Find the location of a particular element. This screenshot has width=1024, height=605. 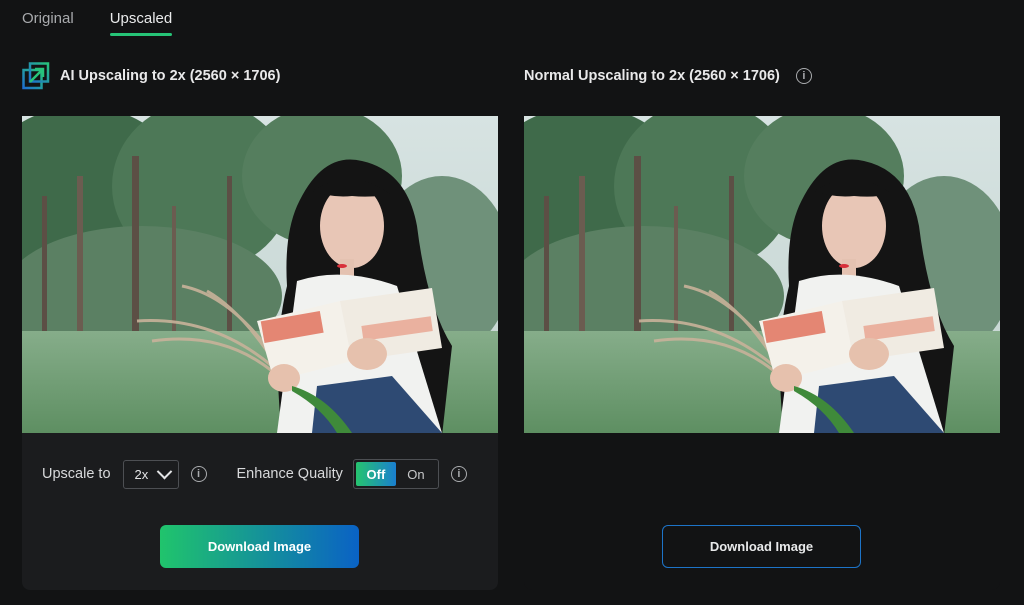

chevron-down-icon is located at coordinates (164, 471).